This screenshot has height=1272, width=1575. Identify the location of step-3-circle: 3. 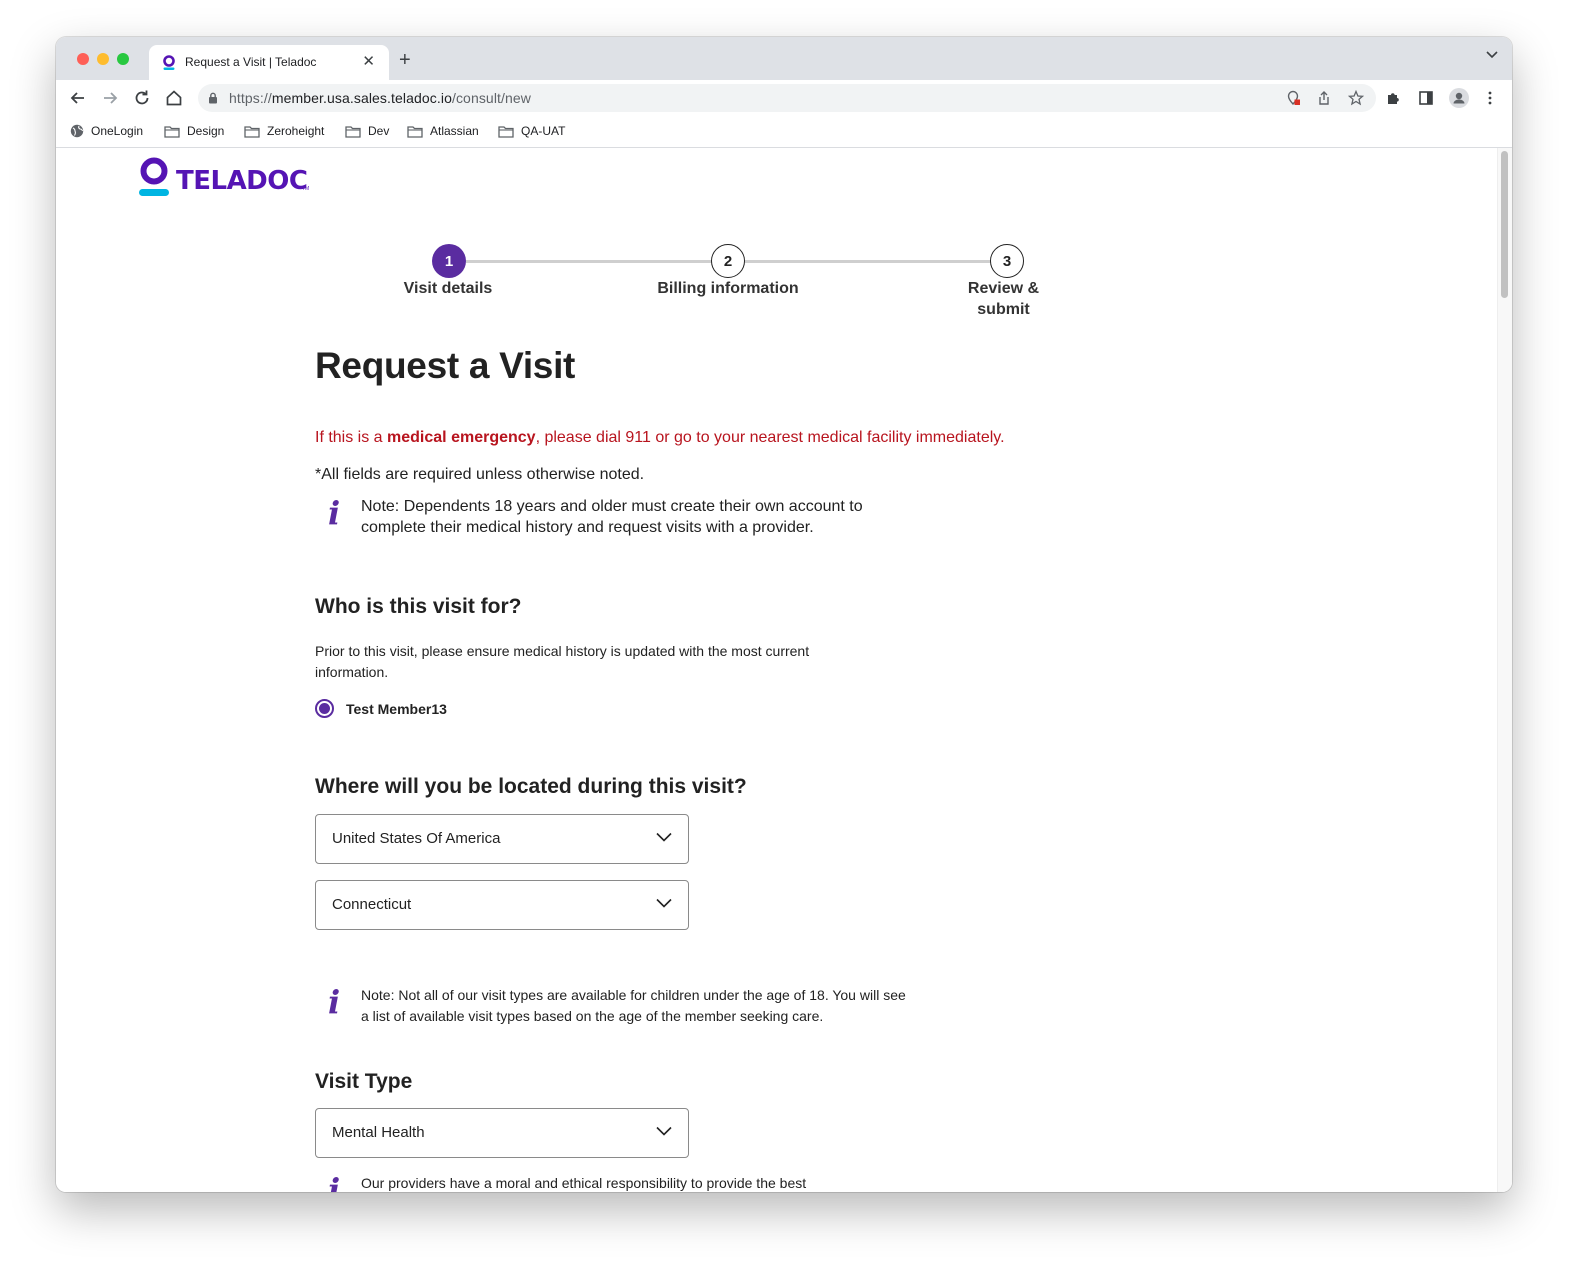
(1007, 261).